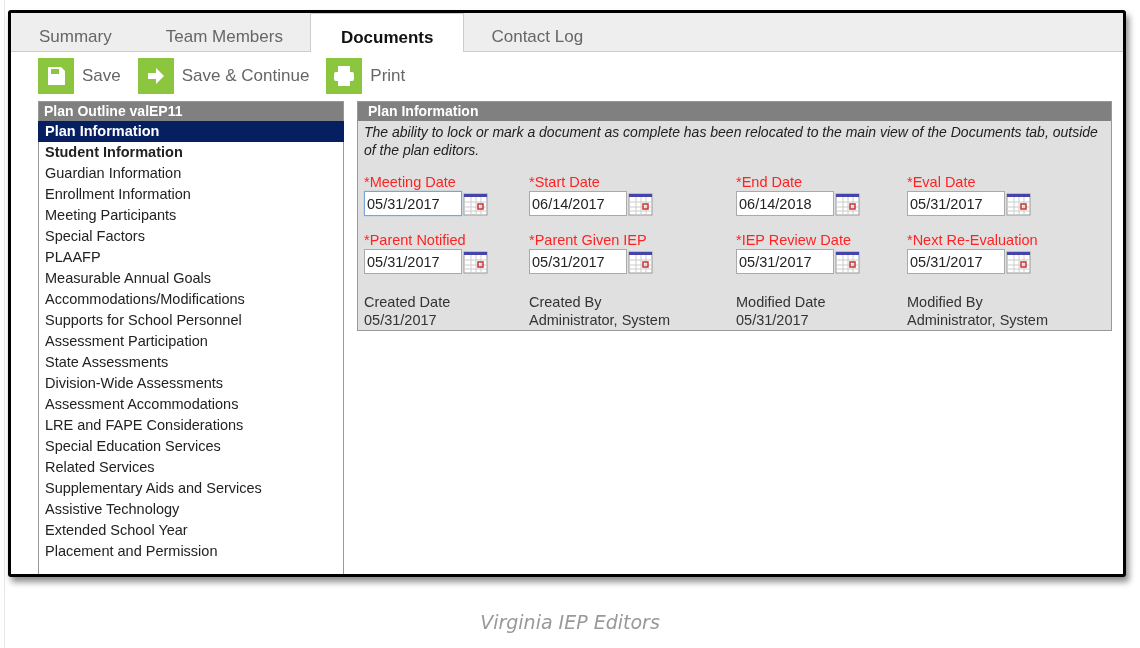  I want to click on outline-item: Meeting Participants, so click(191, 215).